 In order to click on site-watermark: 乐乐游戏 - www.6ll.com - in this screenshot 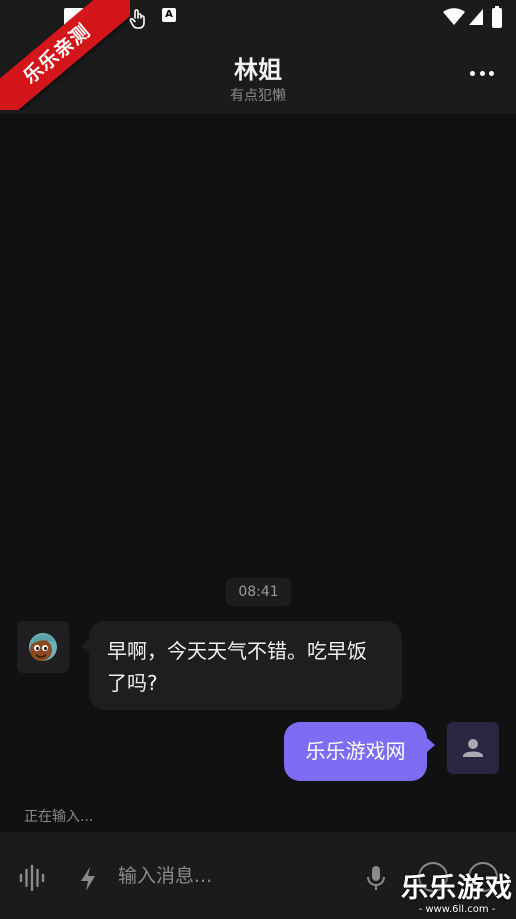, I will do `click(457, 895)`.